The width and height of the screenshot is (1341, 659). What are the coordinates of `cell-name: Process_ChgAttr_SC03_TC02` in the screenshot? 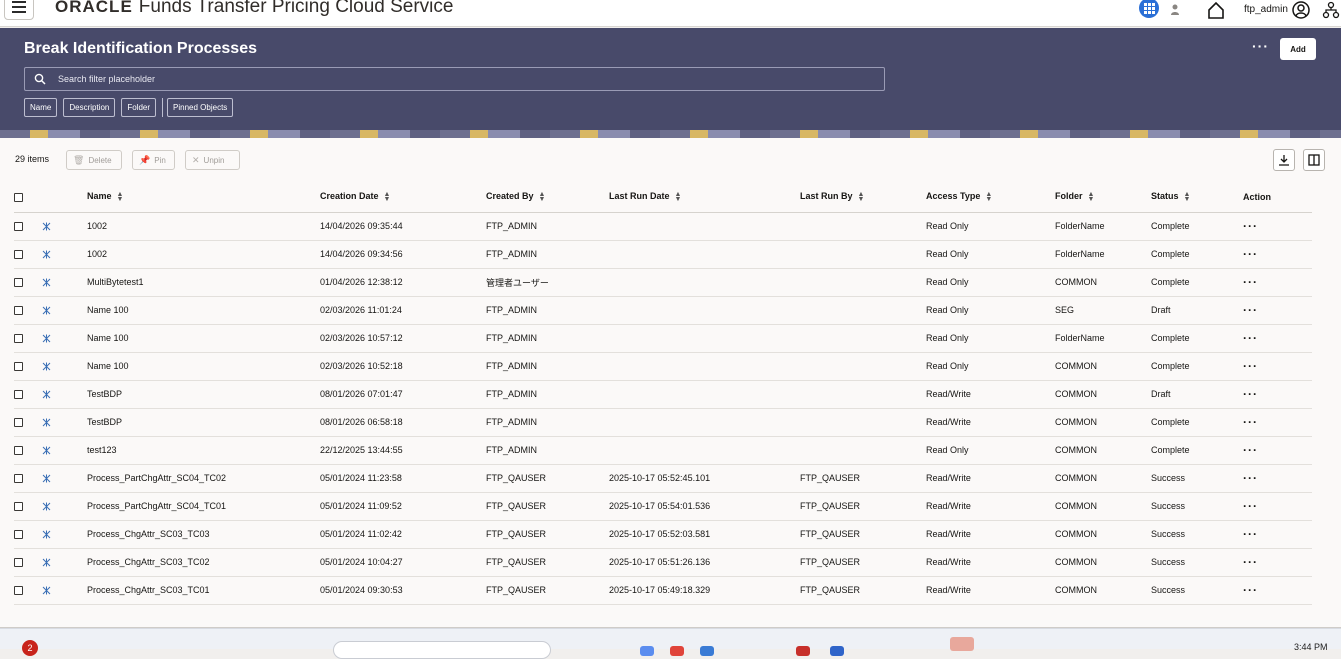 It's located at (203, 562).